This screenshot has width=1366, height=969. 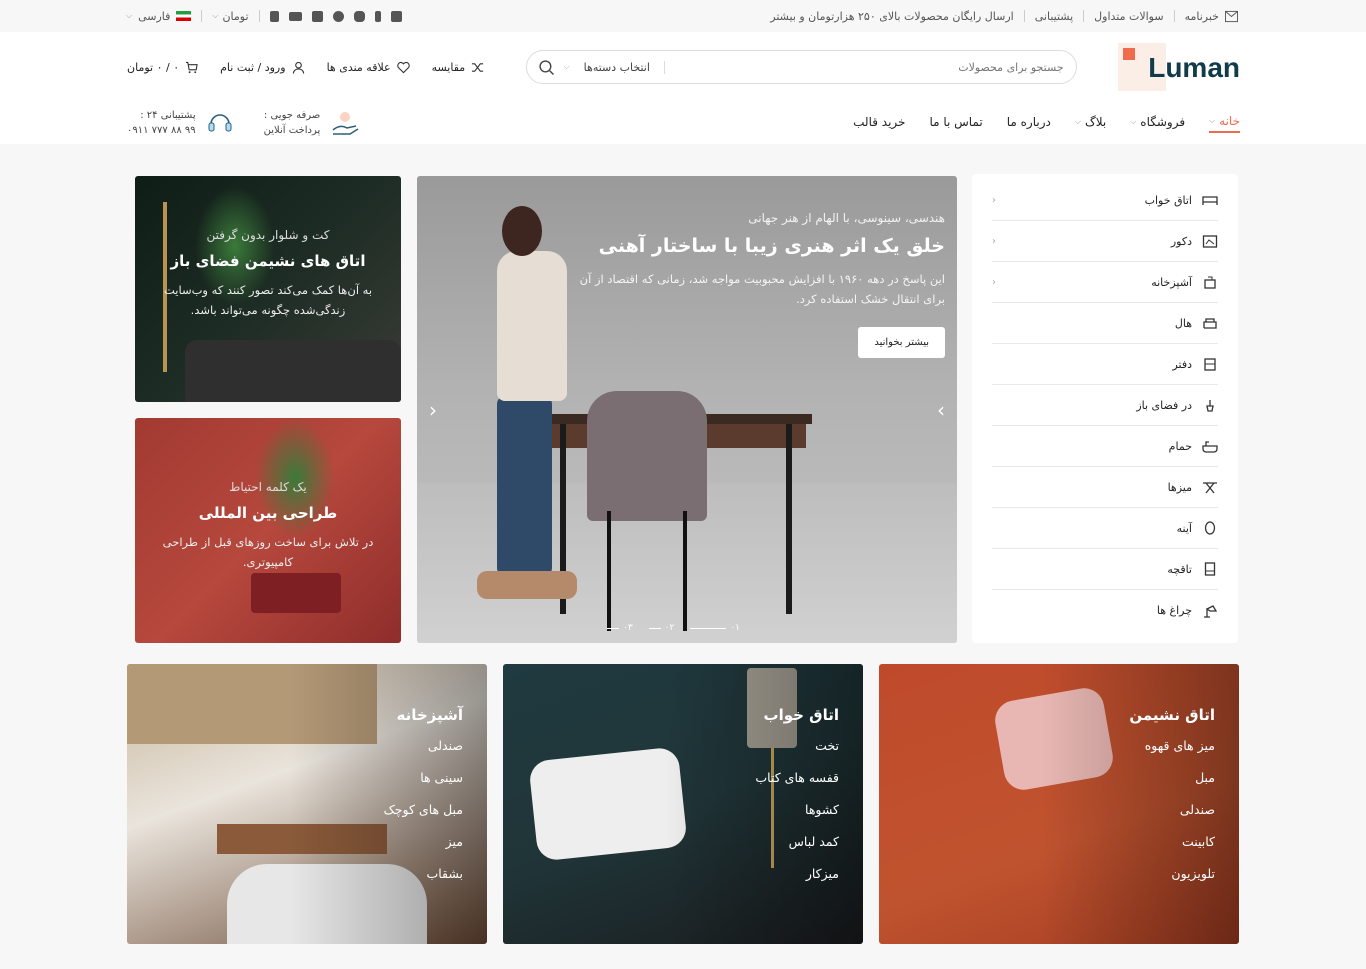 I want to click on mail-icon, so click(x=1231, y=16).